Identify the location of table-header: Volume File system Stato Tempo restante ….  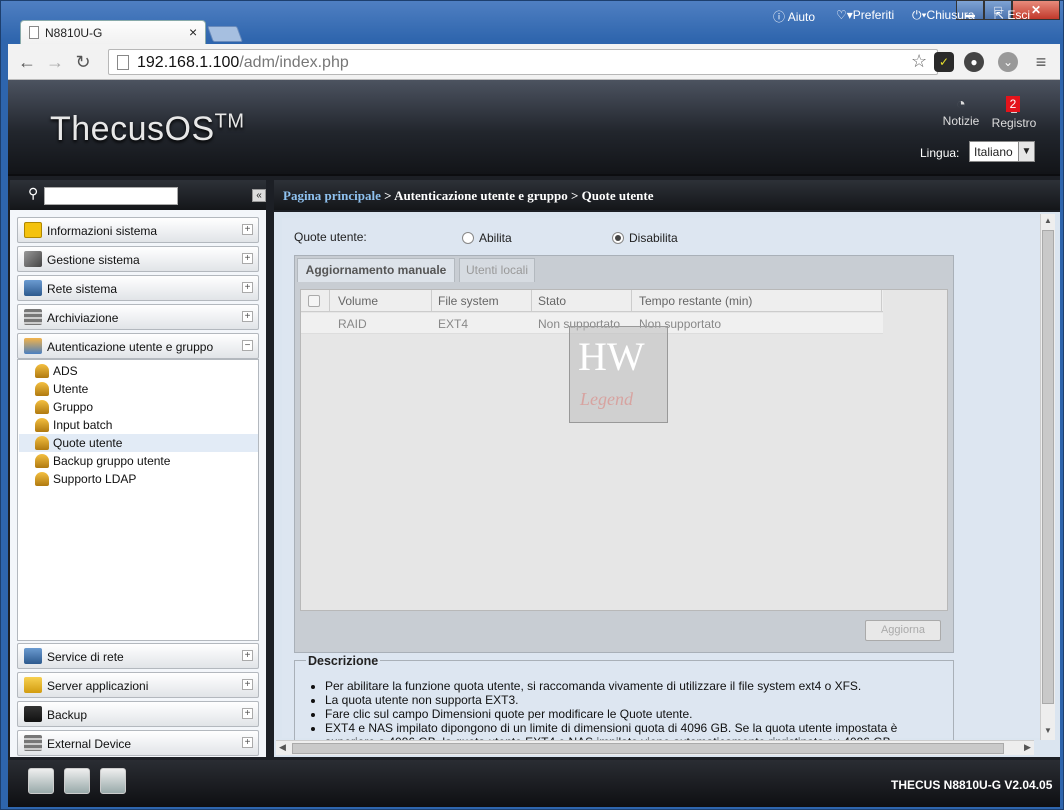
(592, 301).